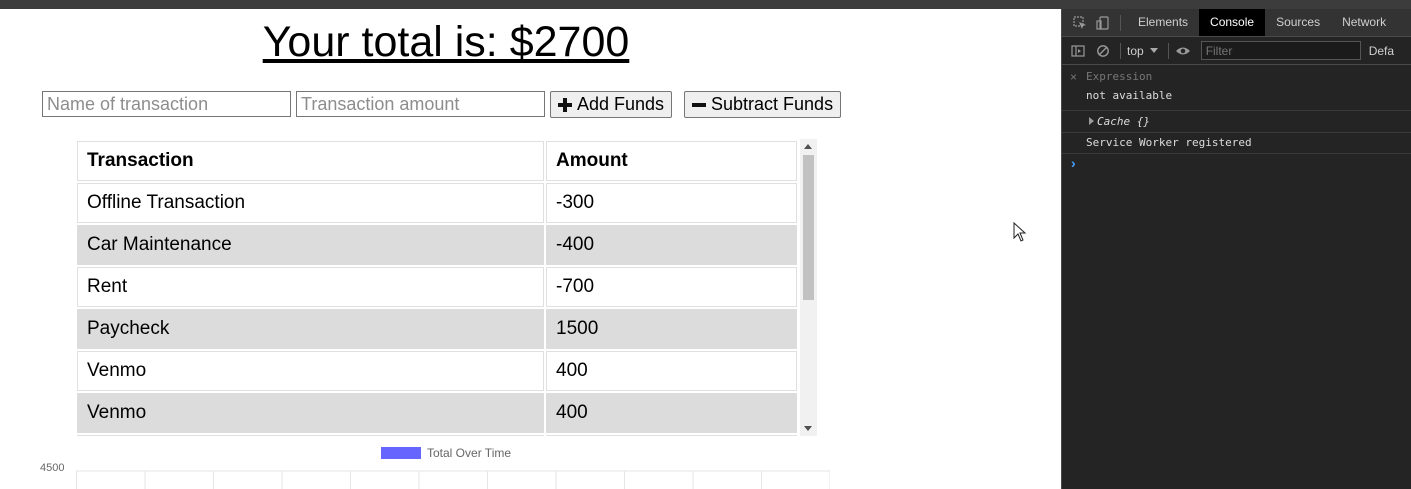  What do you see at coordinates (1020, 232) in the screenshot?
I see `mouse-cursor-icon` at bounding box center [1020, 232].